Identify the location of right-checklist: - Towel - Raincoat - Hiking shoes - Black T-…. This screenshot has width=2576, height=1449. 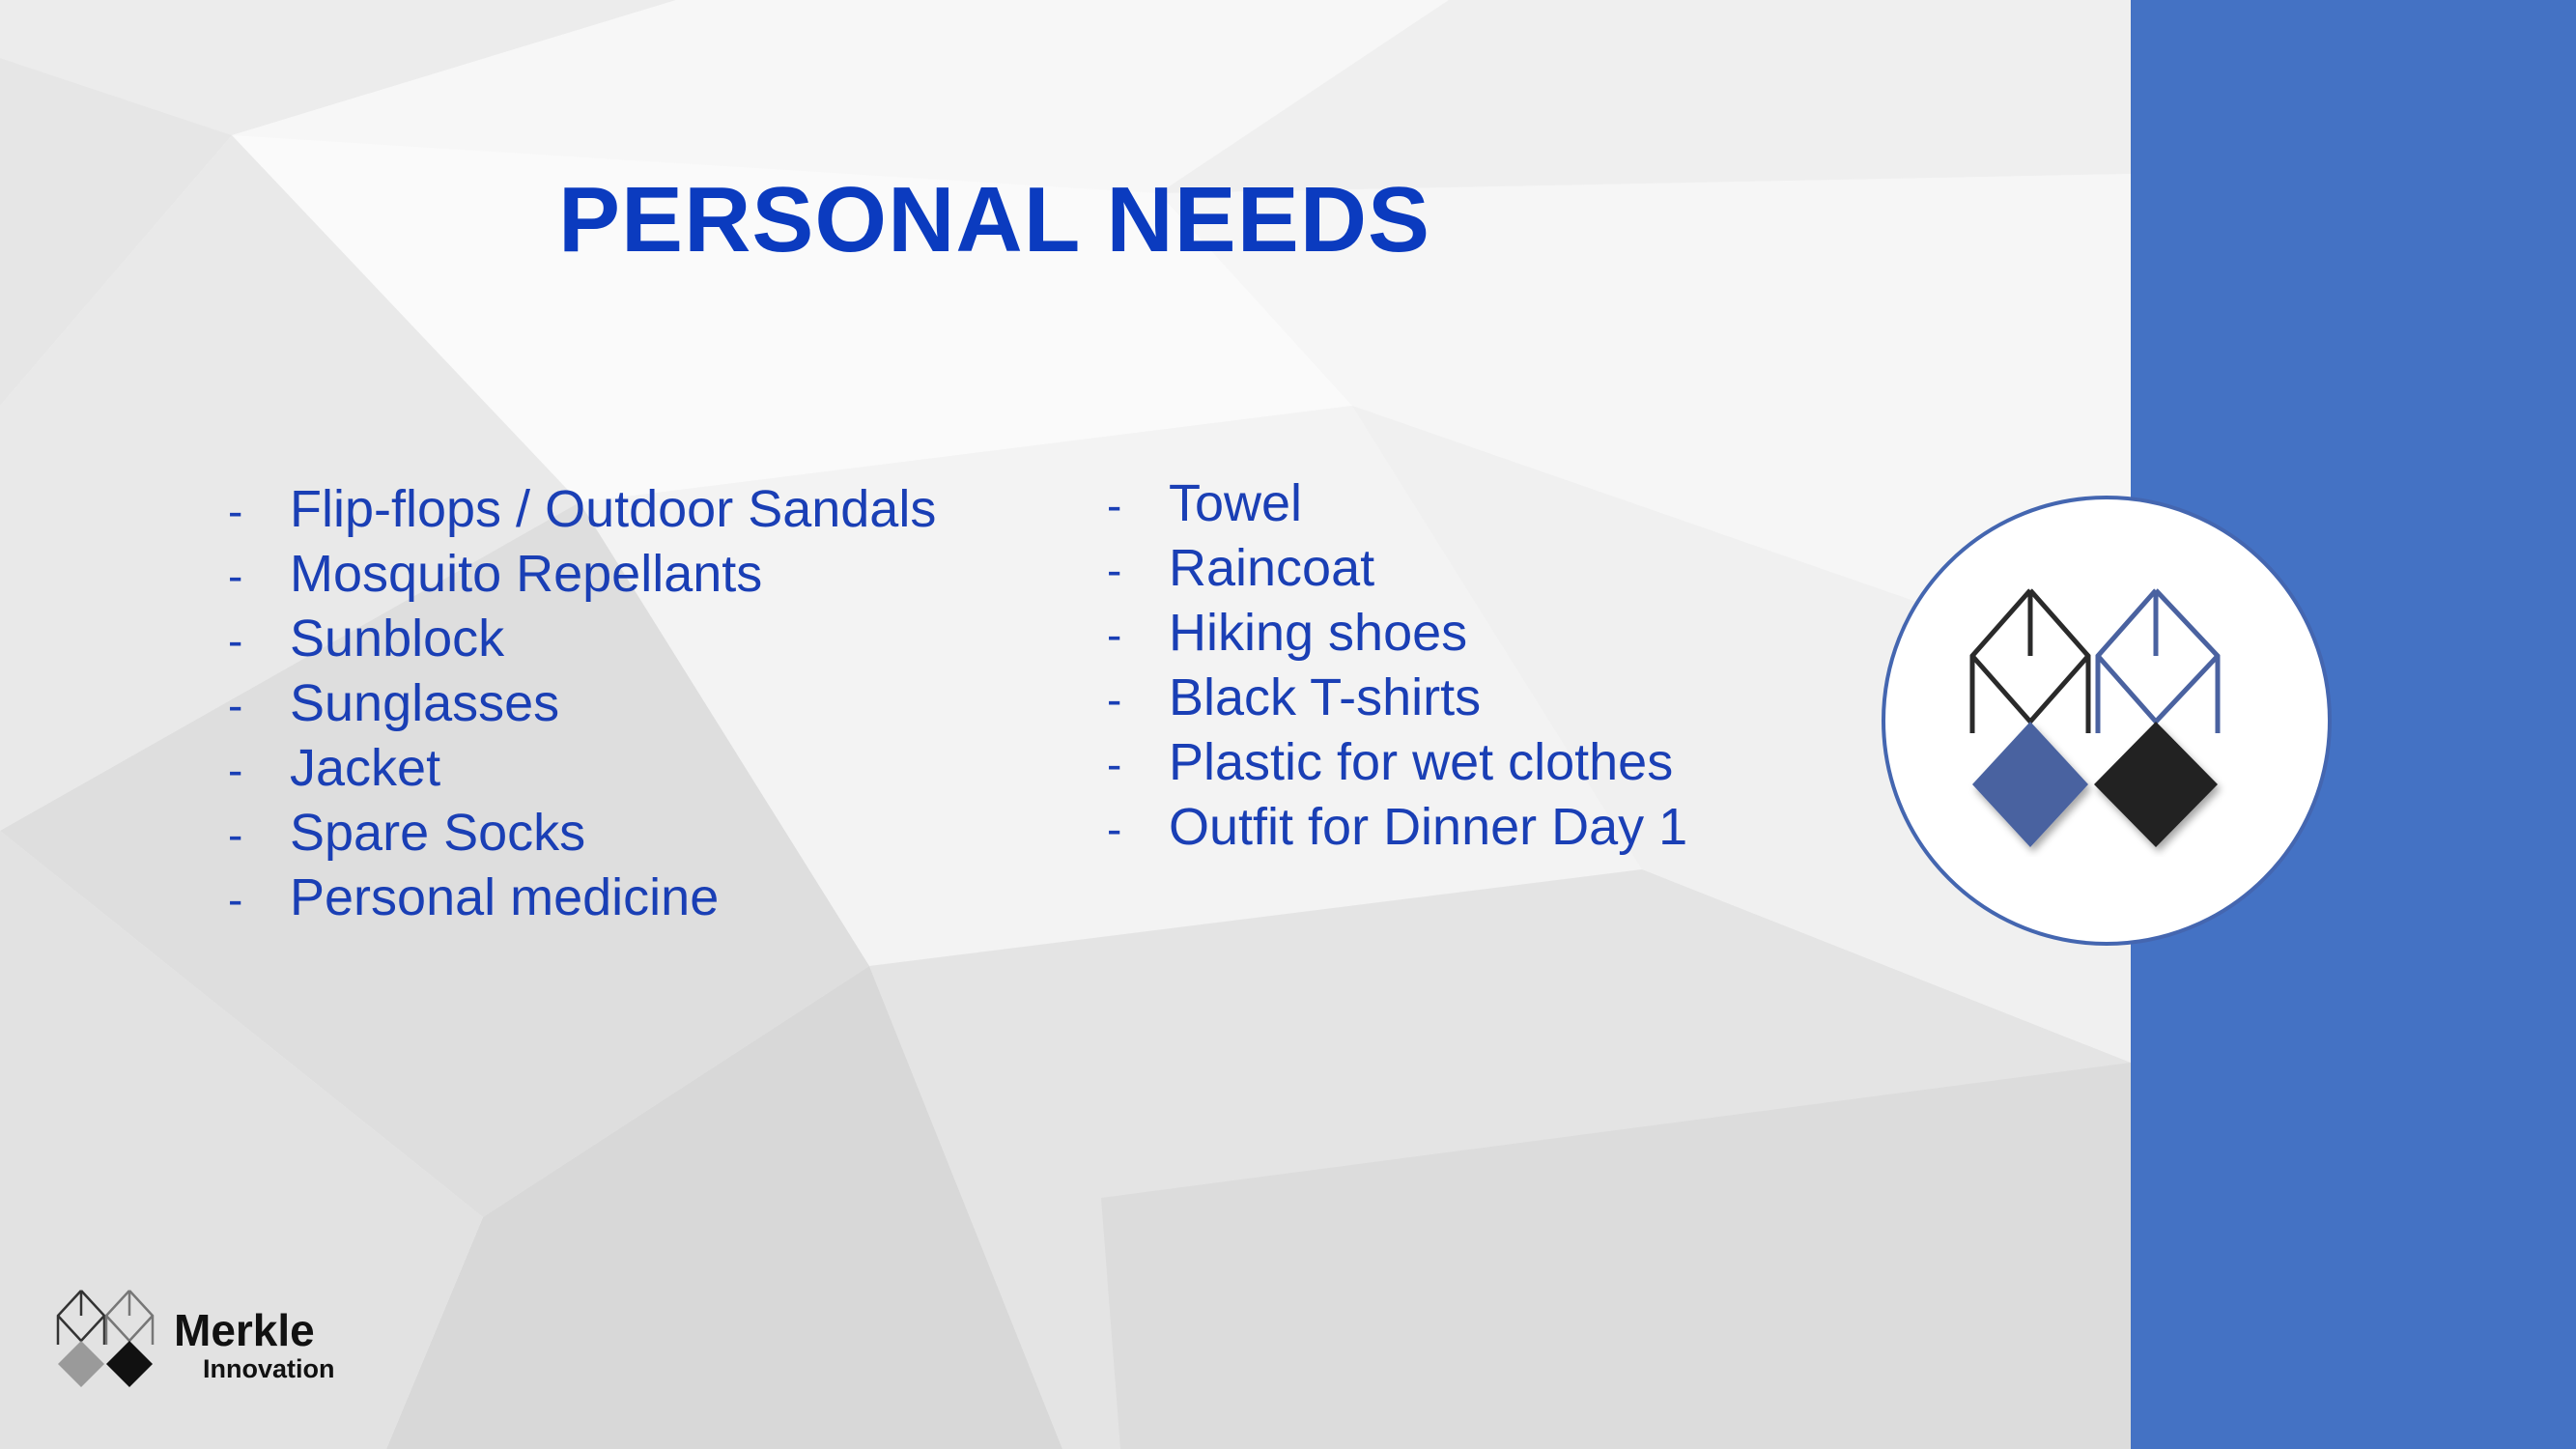
(1397, 667).